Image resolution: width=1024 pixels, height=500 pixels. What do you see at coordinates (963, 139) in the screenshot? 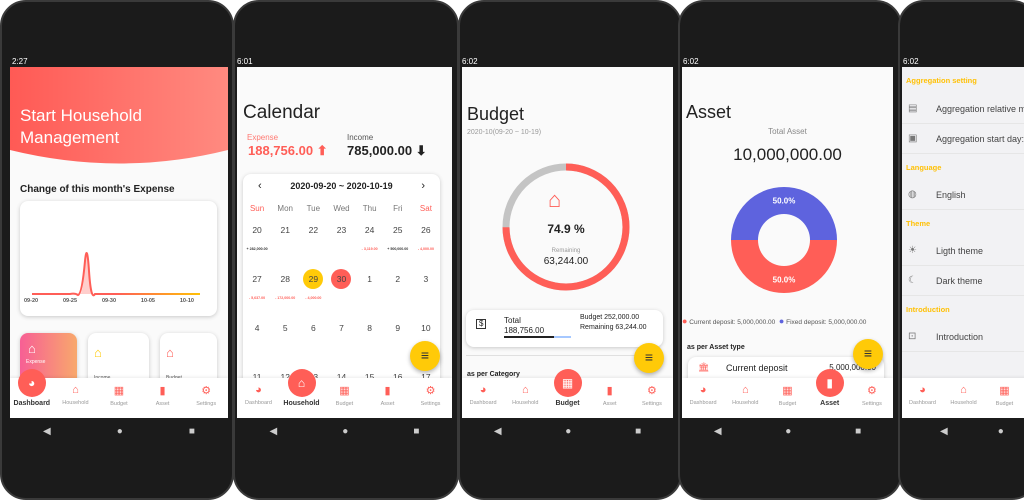
I see `setting-aggregation-start: ▣ Aggregation start day:` at bounding box center [963, 139].